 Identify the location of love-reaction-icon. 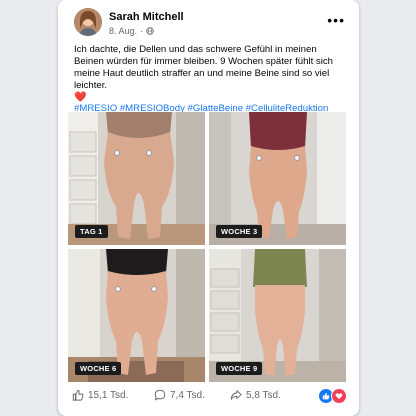
(339, 396).